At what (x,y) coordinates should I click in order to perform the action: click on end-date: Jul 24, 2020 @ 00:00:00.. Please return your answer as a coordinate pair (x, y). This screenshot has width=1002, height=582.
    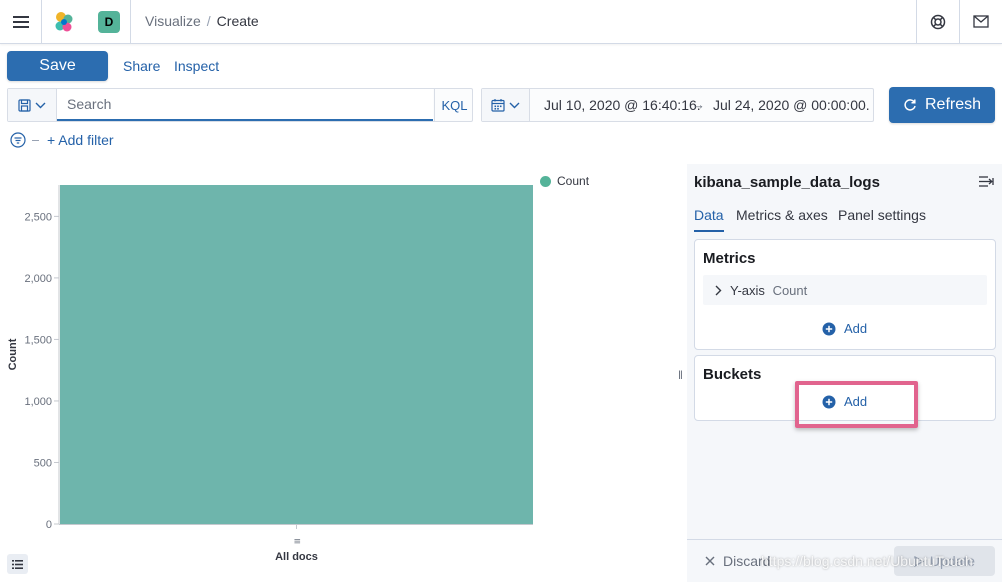
    Looking at the image, I should click on (791, 105).